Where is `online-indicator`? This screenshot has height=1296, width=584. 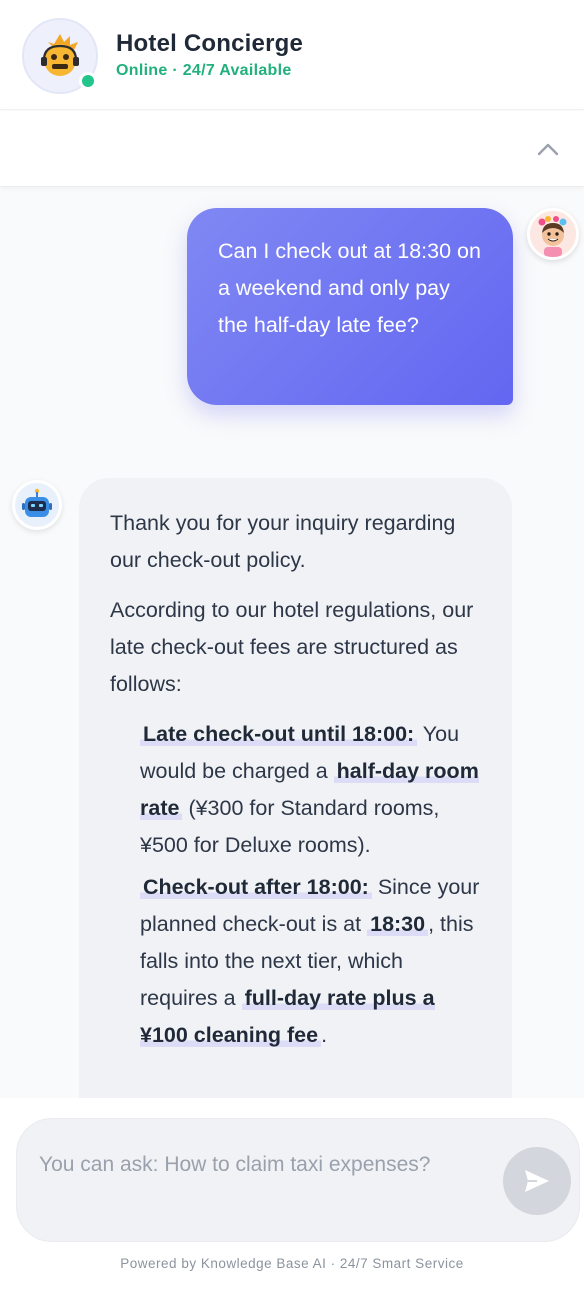 online-indicator is located at coordinates (88, 81).